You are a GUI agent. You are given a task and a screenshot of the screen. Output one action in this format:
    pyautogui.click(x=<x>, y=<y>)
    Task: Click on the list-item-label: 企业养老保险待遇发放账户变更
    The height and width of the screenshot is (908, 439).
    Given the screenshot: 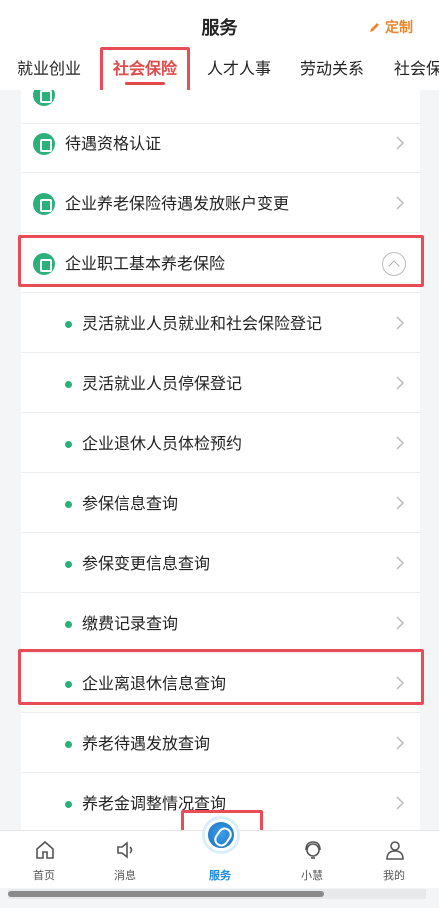 What is the action you would take?
    pyautogui.click(x=177, y=203)
    